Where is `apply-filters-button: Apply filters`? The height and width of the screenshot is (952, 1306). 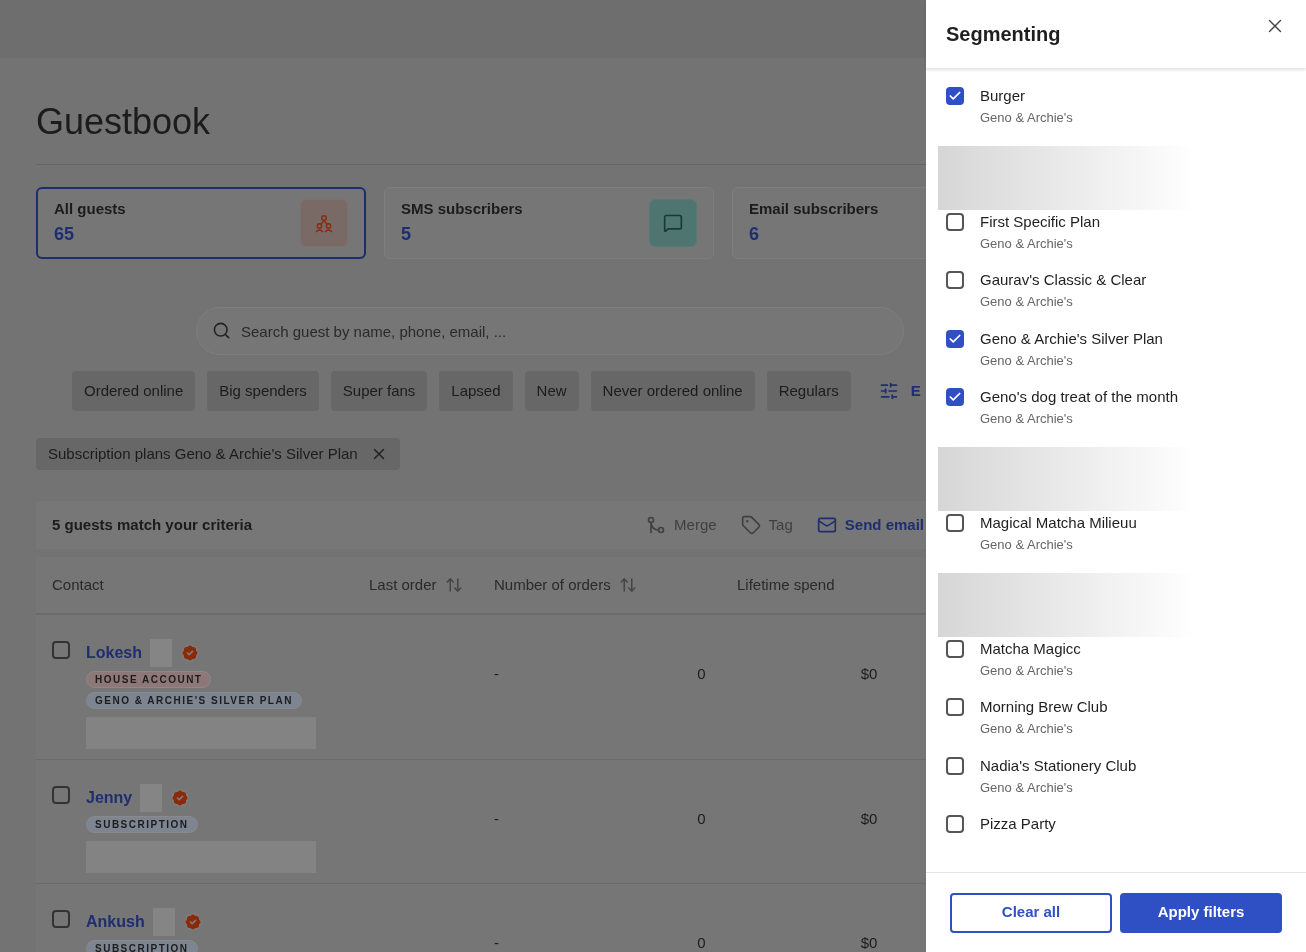 apply-filters-button: Apply filters is located at coordinates (1201, 912).